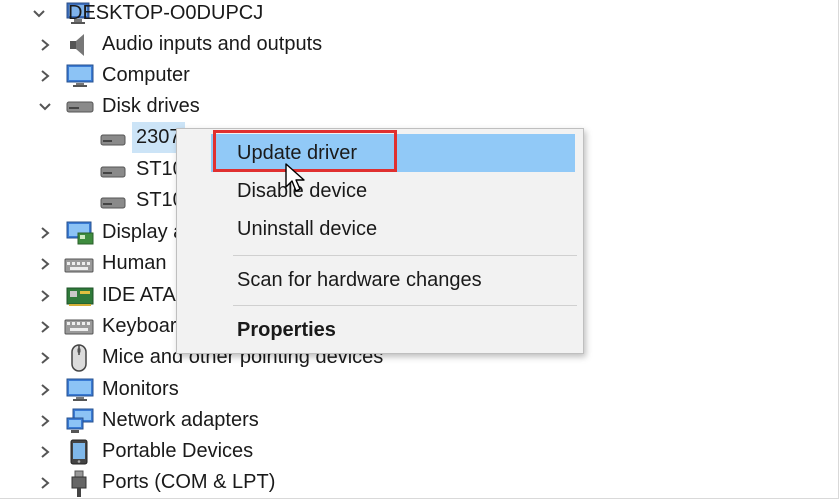  What do you see at coordinates (142, 295) in the screenshot?
I see `tree-item-label: IDE ATA/` at bounding box center [142, 295].